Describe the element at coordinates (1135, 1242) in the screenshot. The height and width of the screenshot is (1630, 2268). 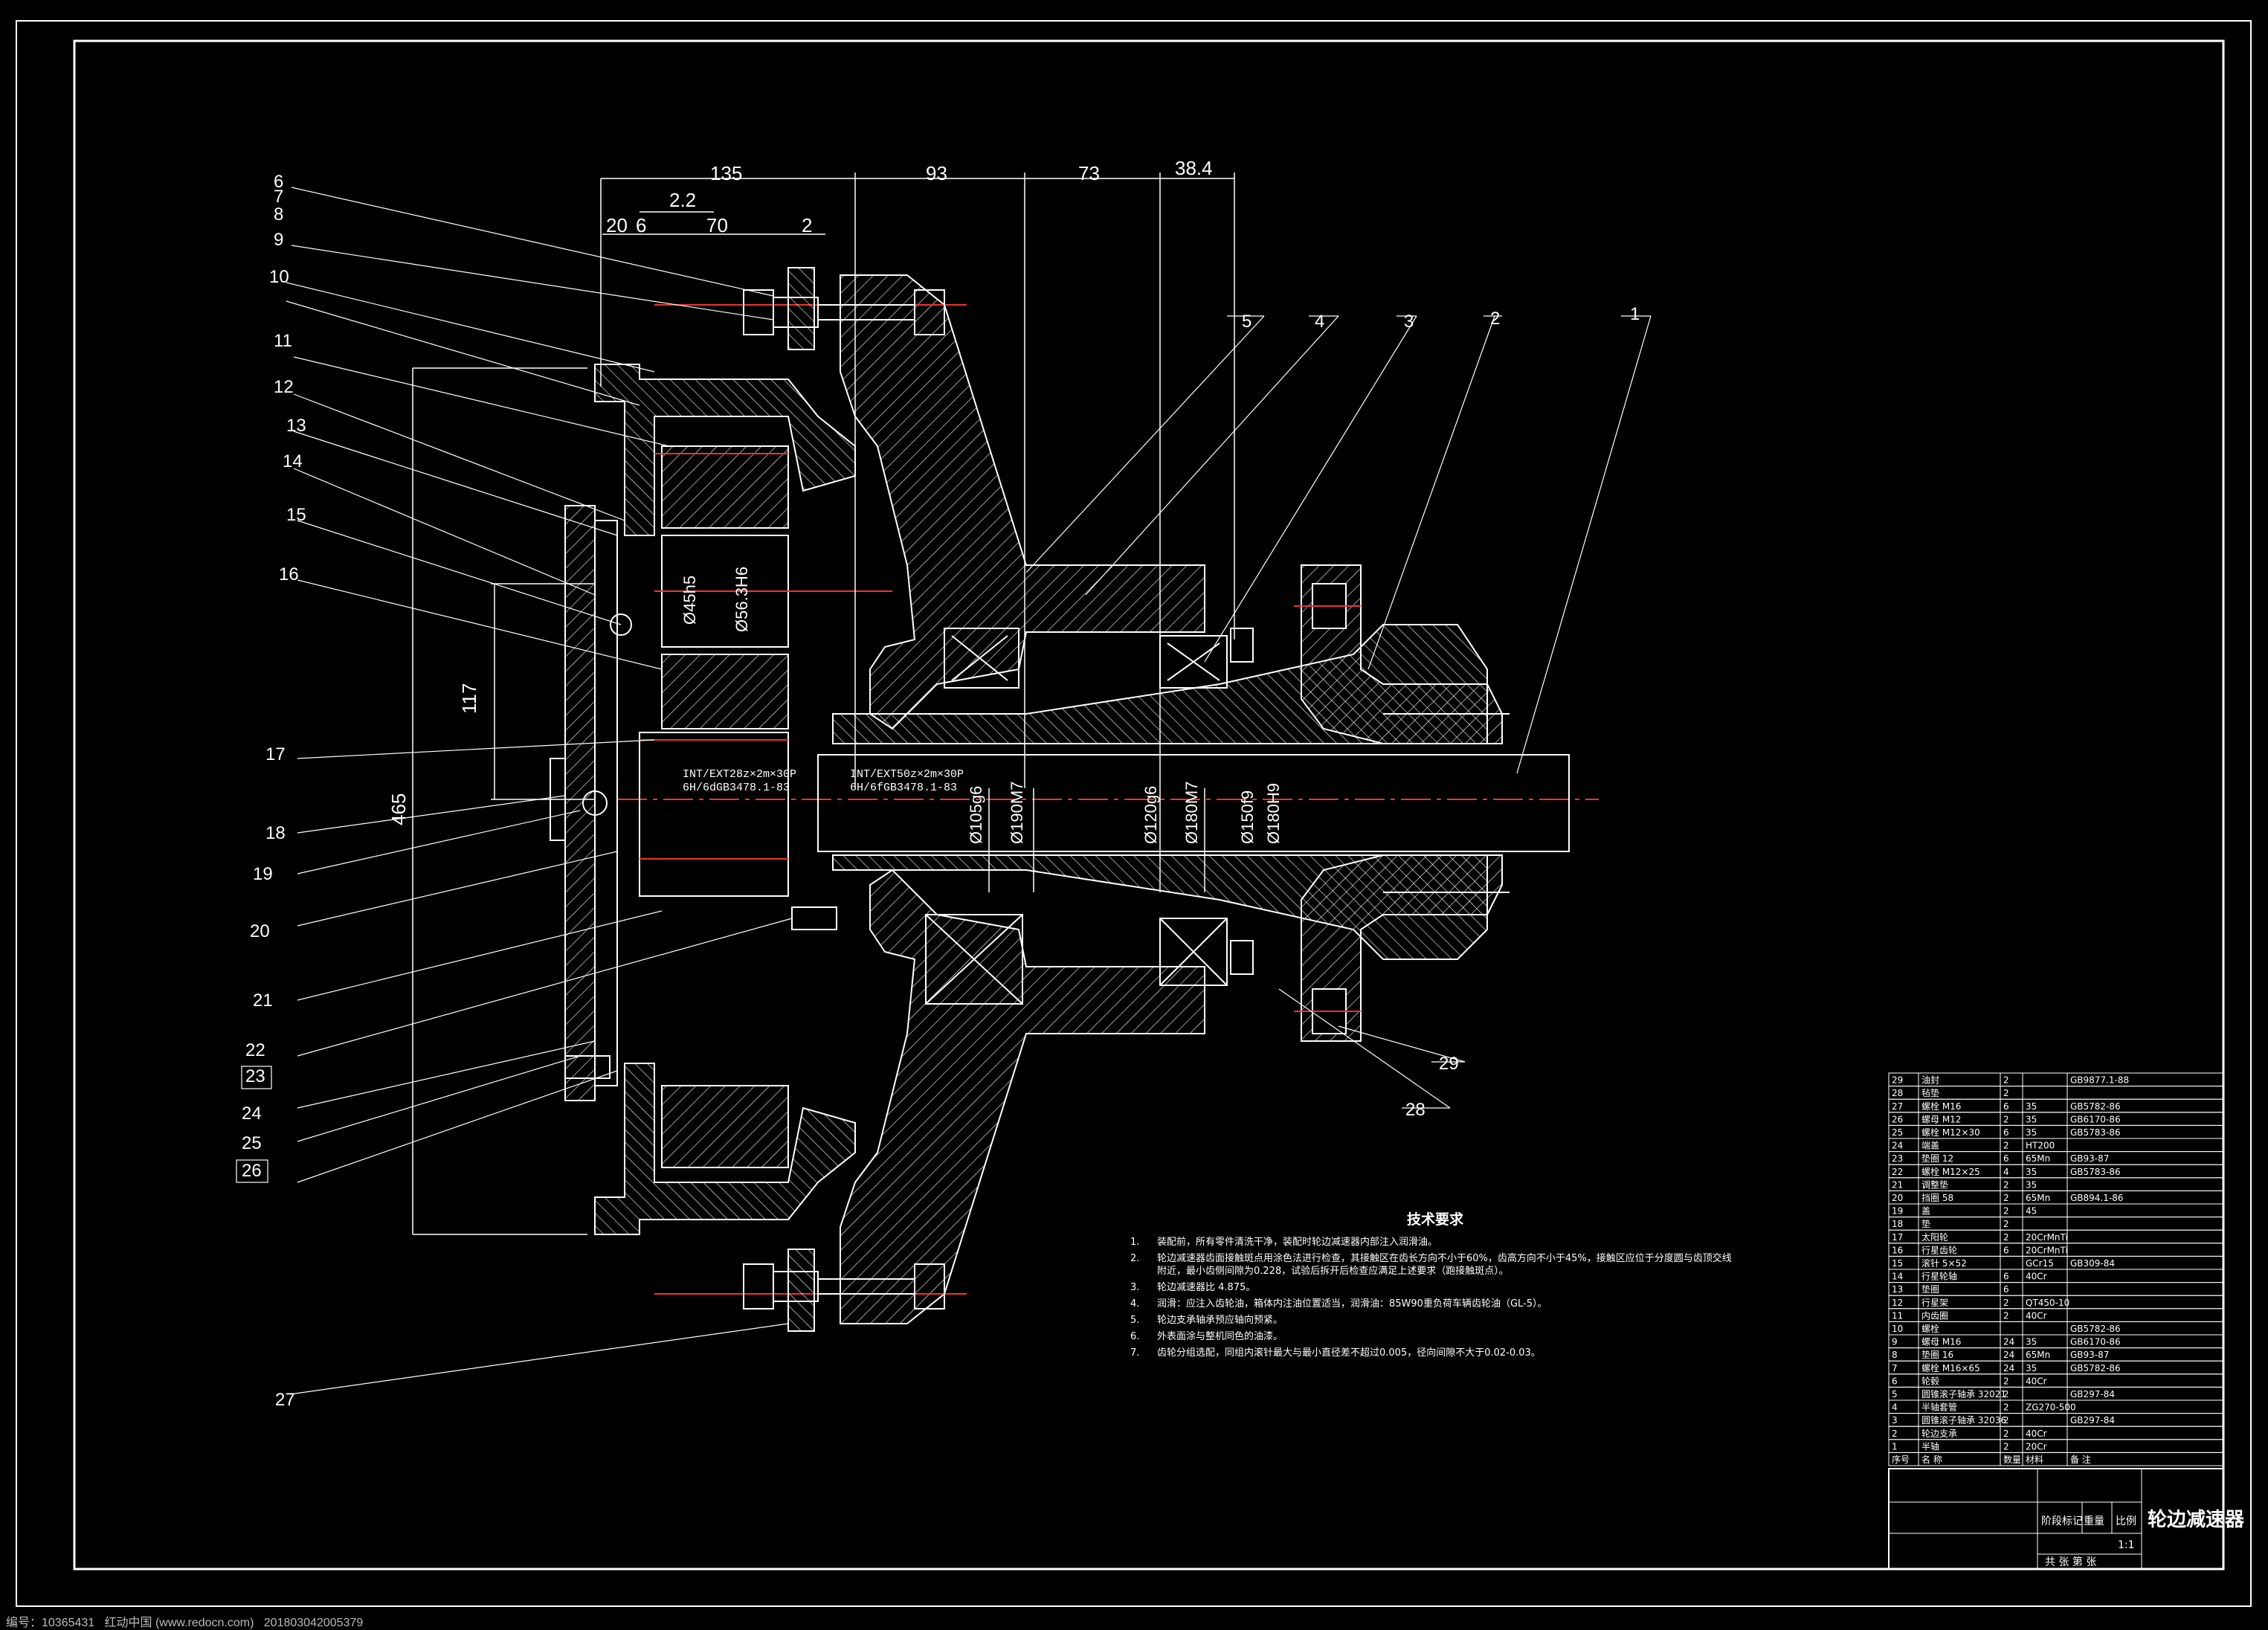
I see `tech-item-no: 1.` at that location.